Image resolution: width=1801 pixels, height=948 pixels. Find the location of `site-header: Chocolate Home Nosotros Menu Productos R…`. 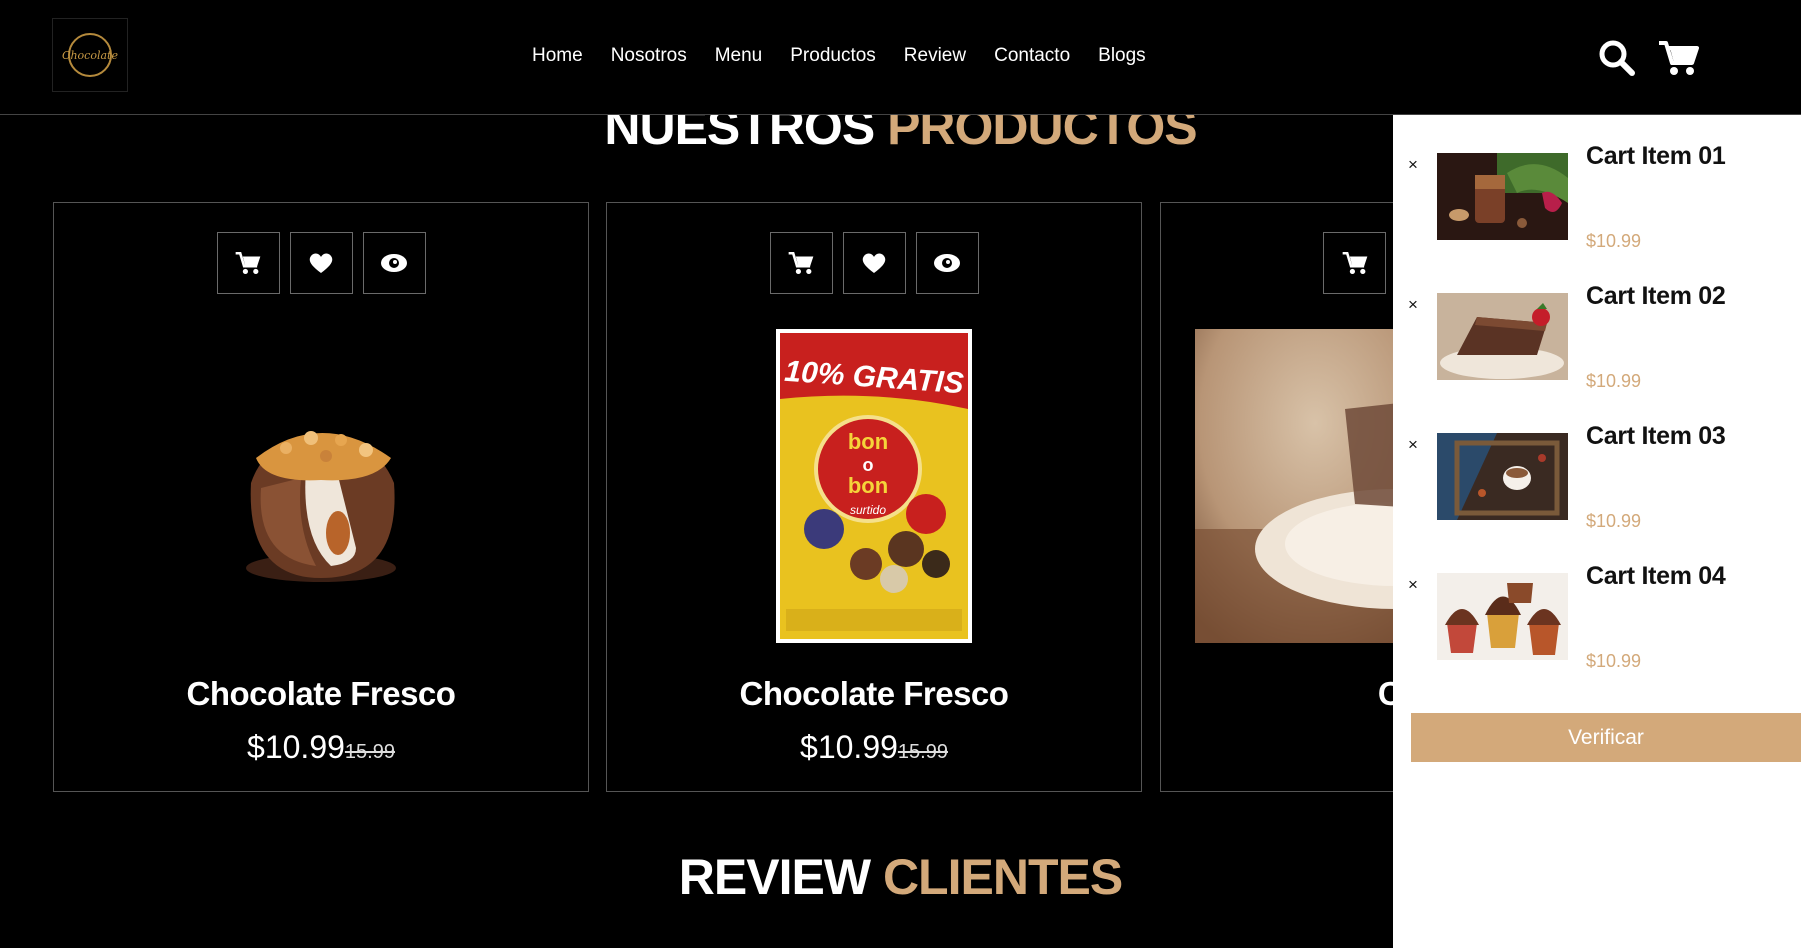

site-header: Chocolate Home Nosotros Menu Productos R… is located at coordinates (900, 57).